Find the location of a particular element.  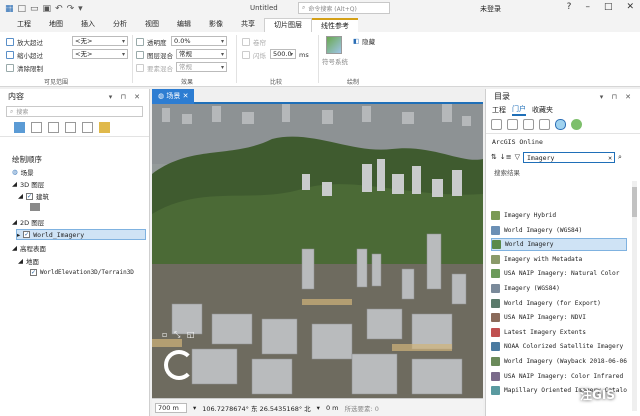

swipe-button: 卷帘 is located at coordinates (254, 42).